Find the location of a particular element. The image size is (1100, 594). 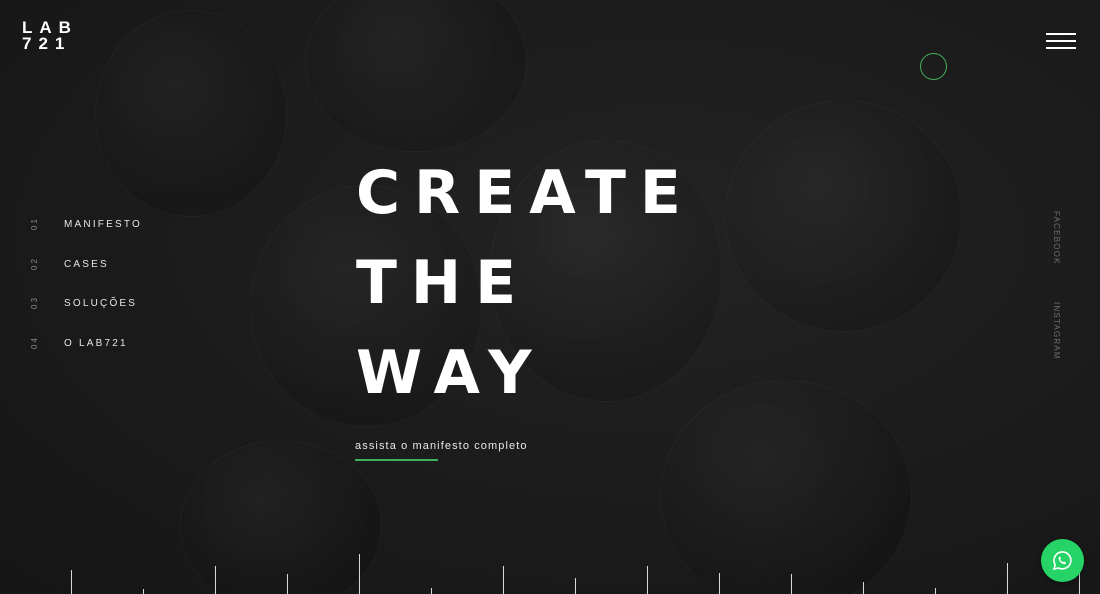

nav-item-number: 02 is located at coordinates (34, 264).